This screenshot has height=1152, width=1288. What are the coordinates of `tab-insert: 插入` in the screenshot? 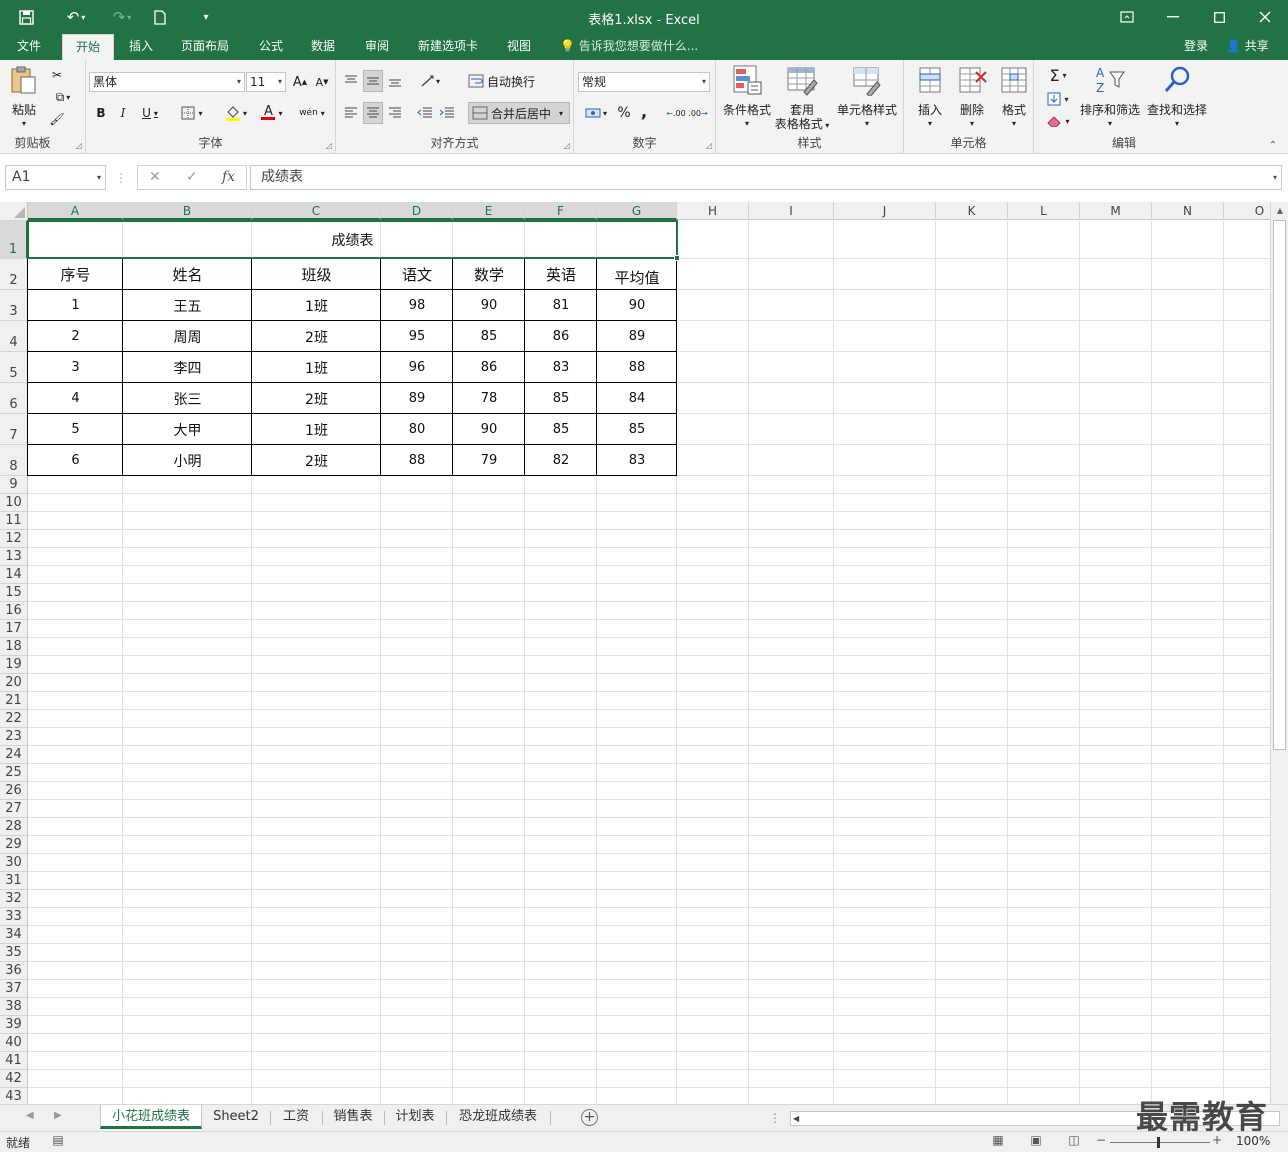 It's located at (141, 47).